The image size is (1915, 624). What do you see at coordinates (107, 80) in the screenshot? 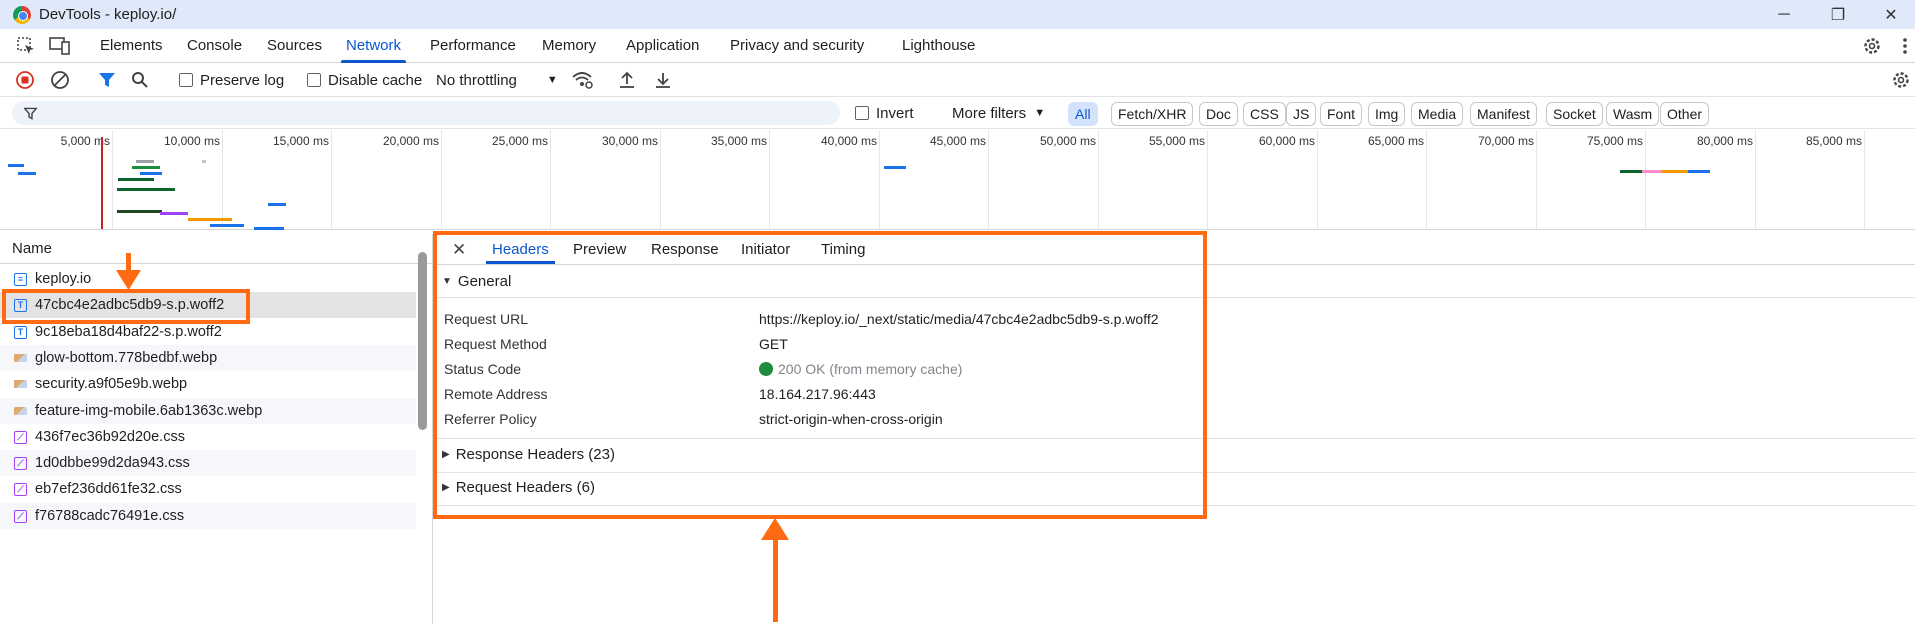
I see `filter-funnel-icon` at bounding box center [107, 80].